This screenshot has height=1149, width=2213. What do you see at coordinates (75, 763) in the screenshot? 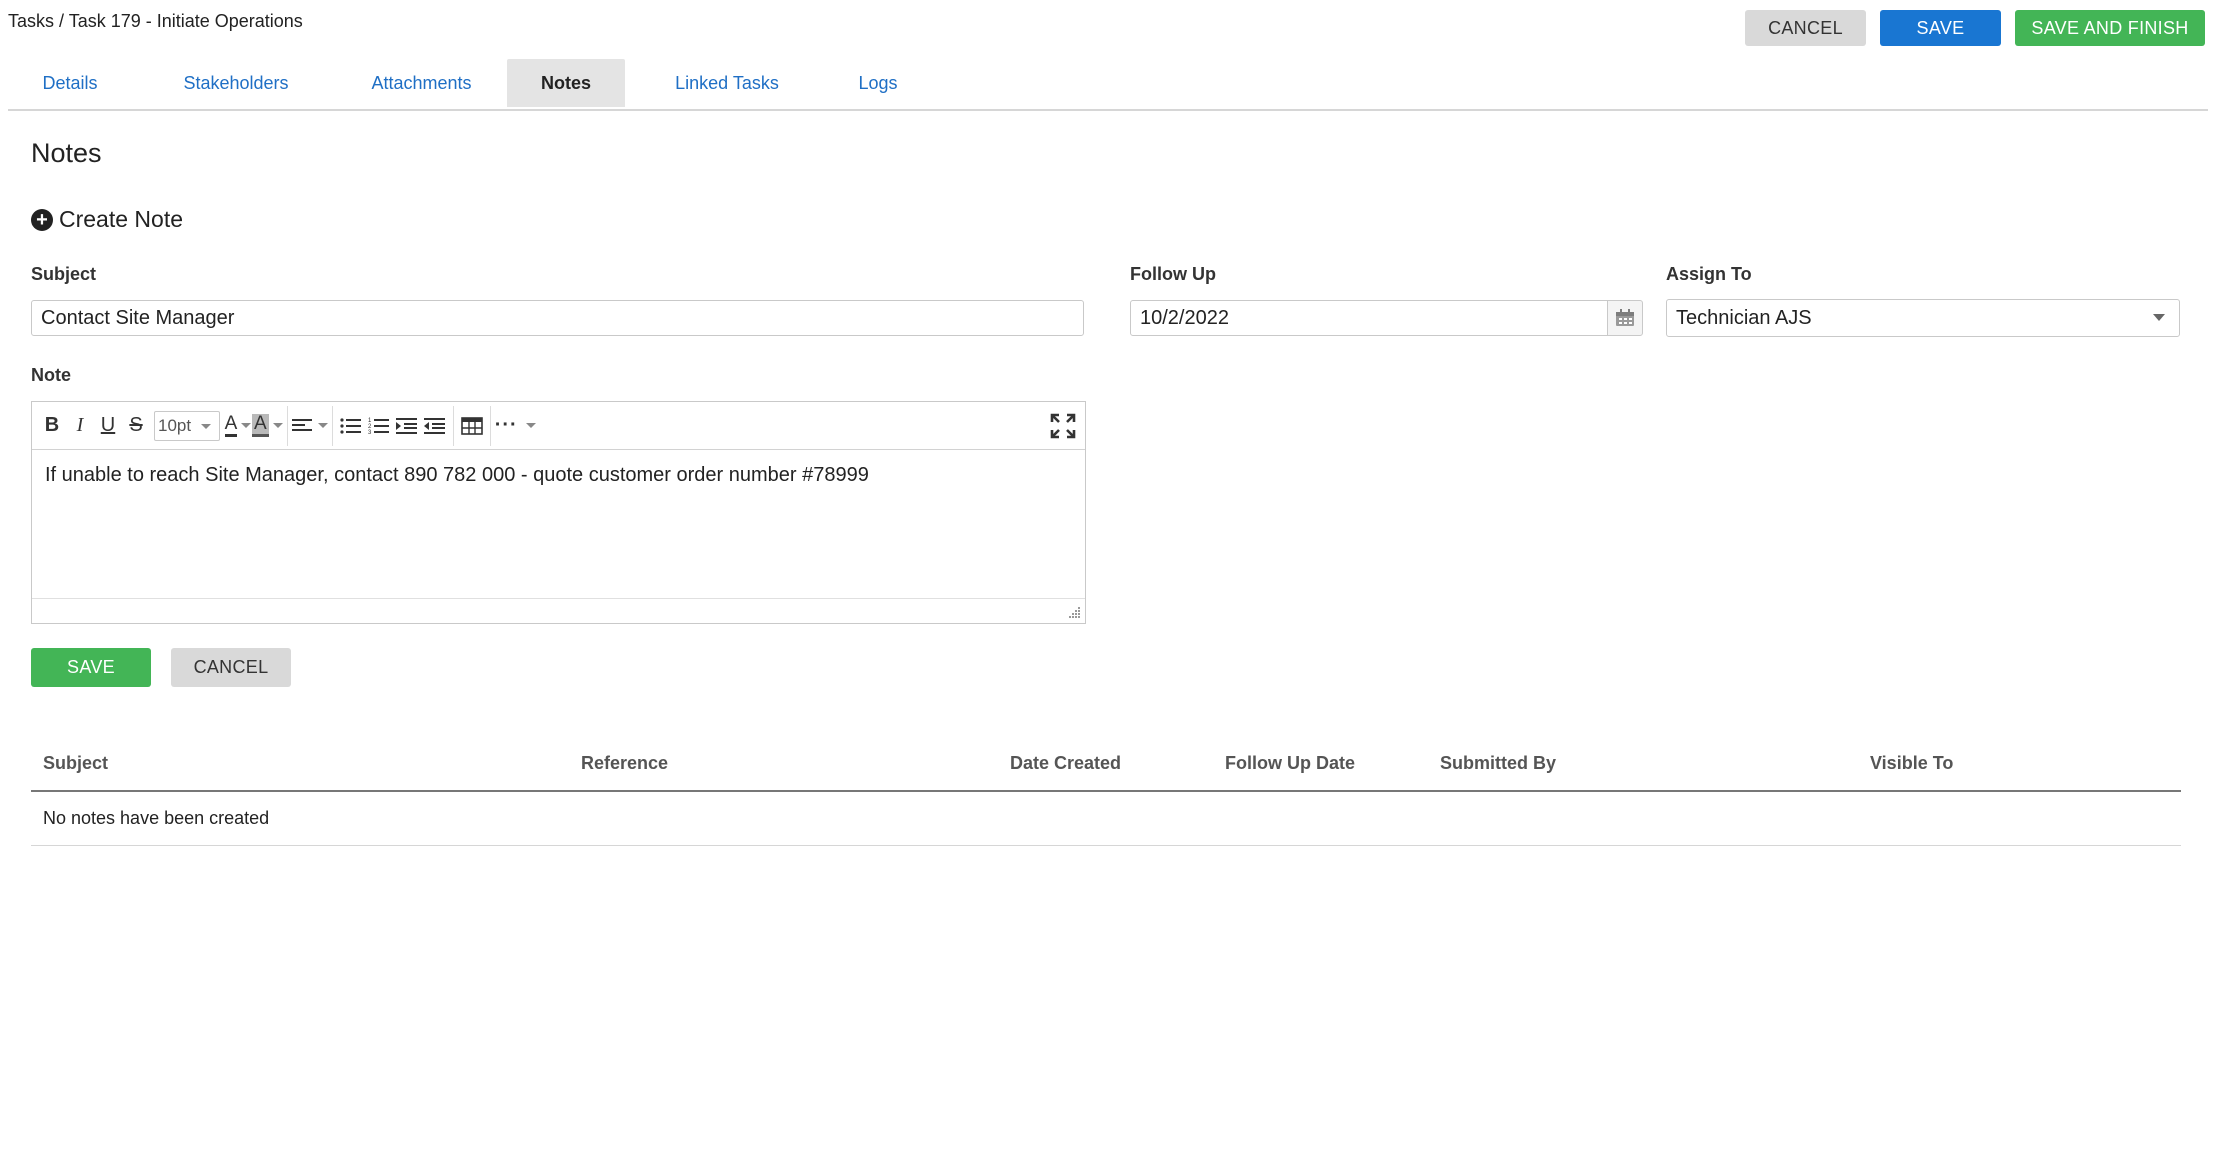
I see `column-header-subject: Subject` at bounding box center [75, 763].